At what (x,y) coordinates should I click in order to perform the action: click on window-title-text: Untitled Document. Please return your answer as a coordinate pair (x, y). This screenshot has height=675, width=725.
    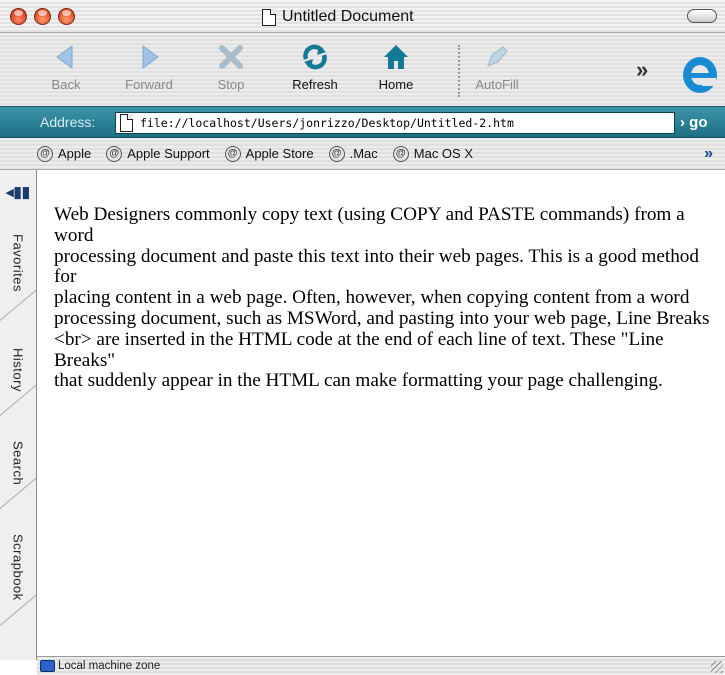
    Looking at the image, I should click on (348, 16).